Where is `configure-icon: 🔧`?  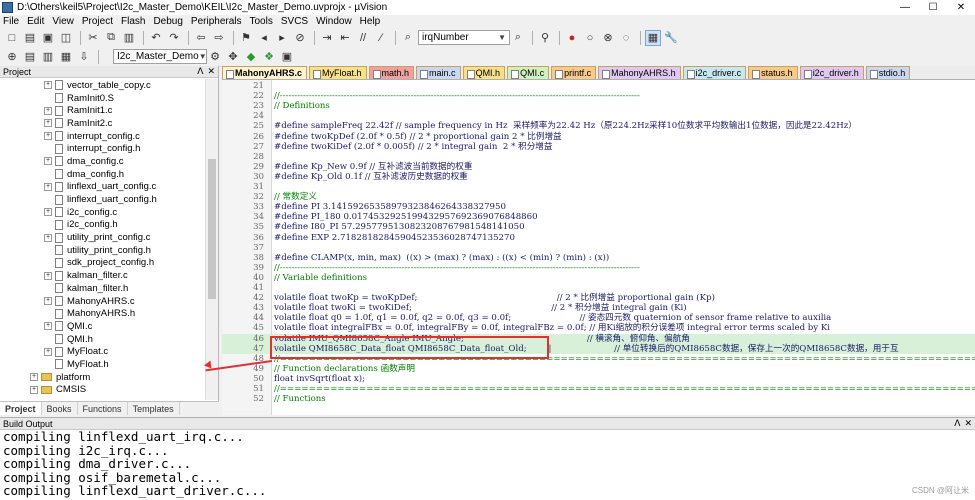
configure-icon: 🔧 is located at coordinates (671, 38).